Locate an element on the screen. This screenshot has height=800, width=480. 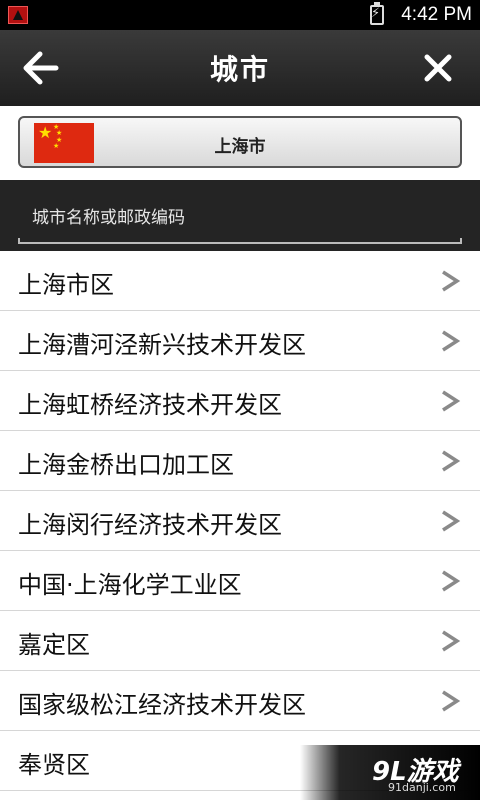
search-area is located at coordinates (240, 216).